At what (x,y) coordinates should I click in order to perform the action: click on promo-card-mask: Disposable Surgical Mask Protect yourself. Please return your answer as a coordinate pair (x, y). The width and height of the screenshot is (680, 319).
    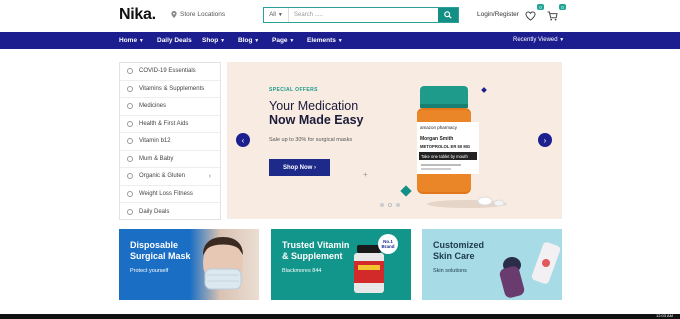
    Looking at the image, I should click on (189, 264).